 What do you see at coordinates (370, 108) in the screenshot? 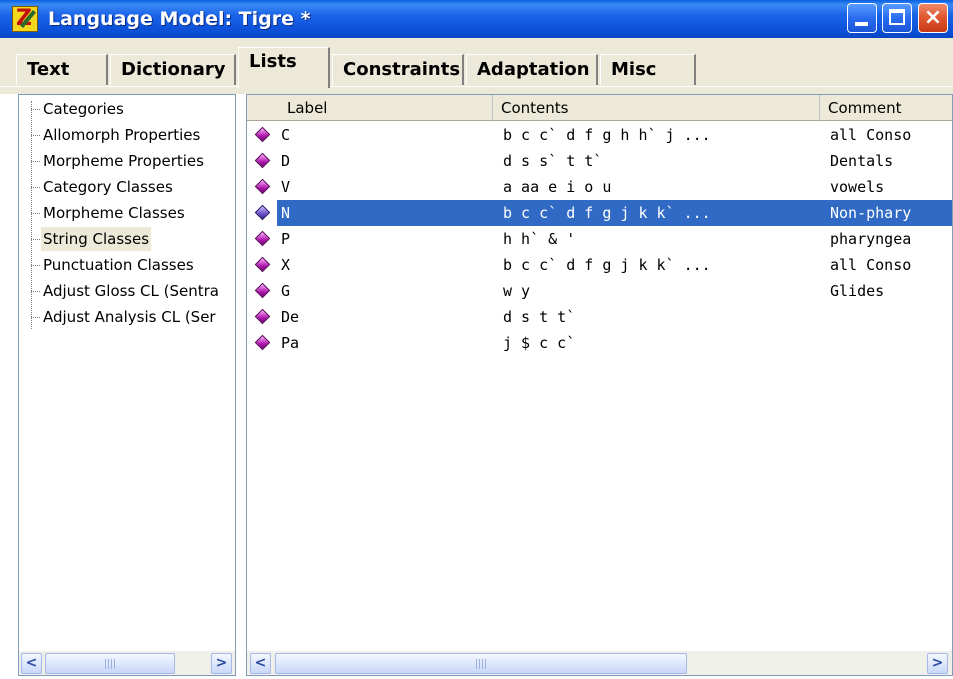
I see `column-header-label: Label` at bounding box center [370, 108].